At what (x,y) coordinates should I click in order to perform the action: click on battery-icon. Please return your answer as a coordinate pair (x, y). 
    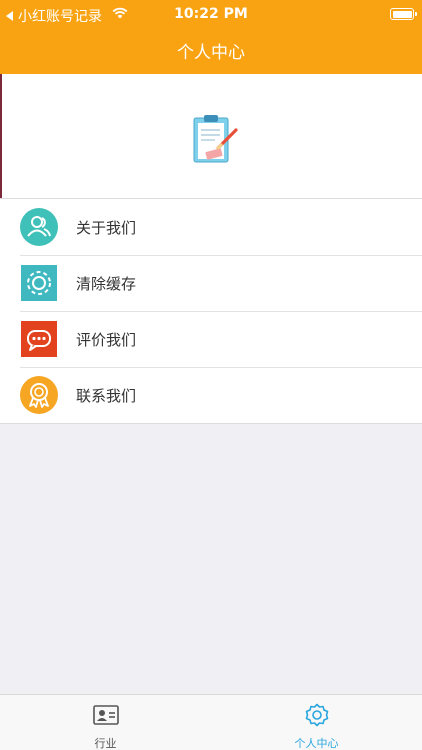
    Looking at the image, I should click on (403, 14).